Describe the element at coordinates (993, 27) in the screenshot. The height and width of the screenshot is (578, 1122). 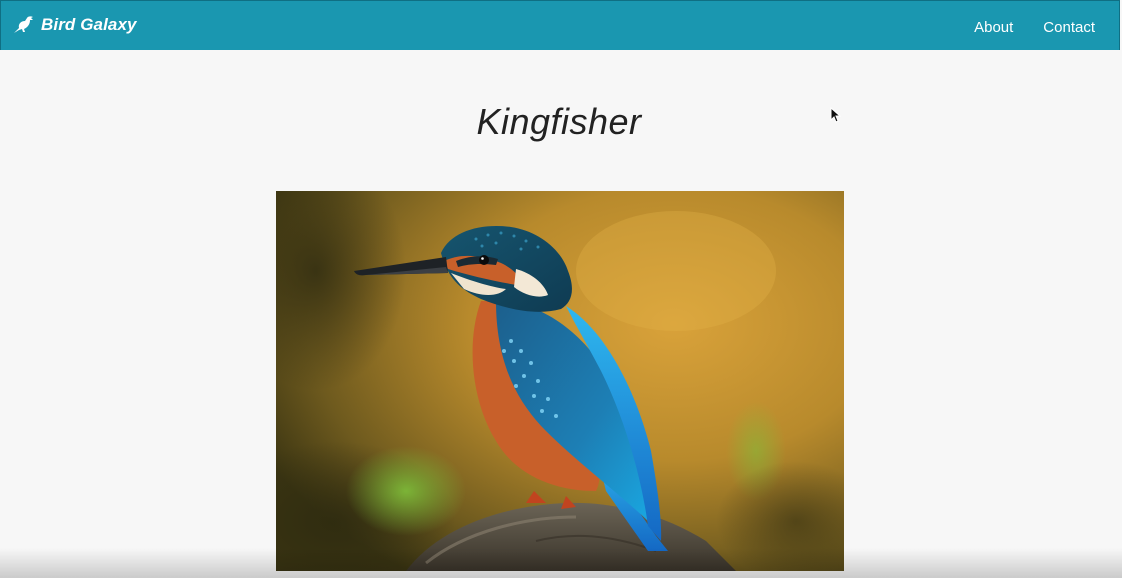
I see `nav-link-about: About` at that location.